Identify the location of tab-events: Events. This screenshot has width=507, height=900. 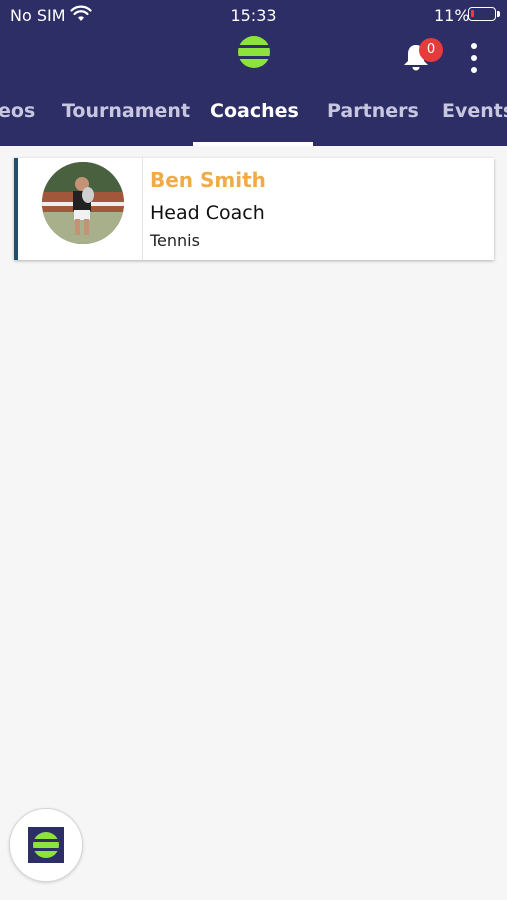
(474, 111).